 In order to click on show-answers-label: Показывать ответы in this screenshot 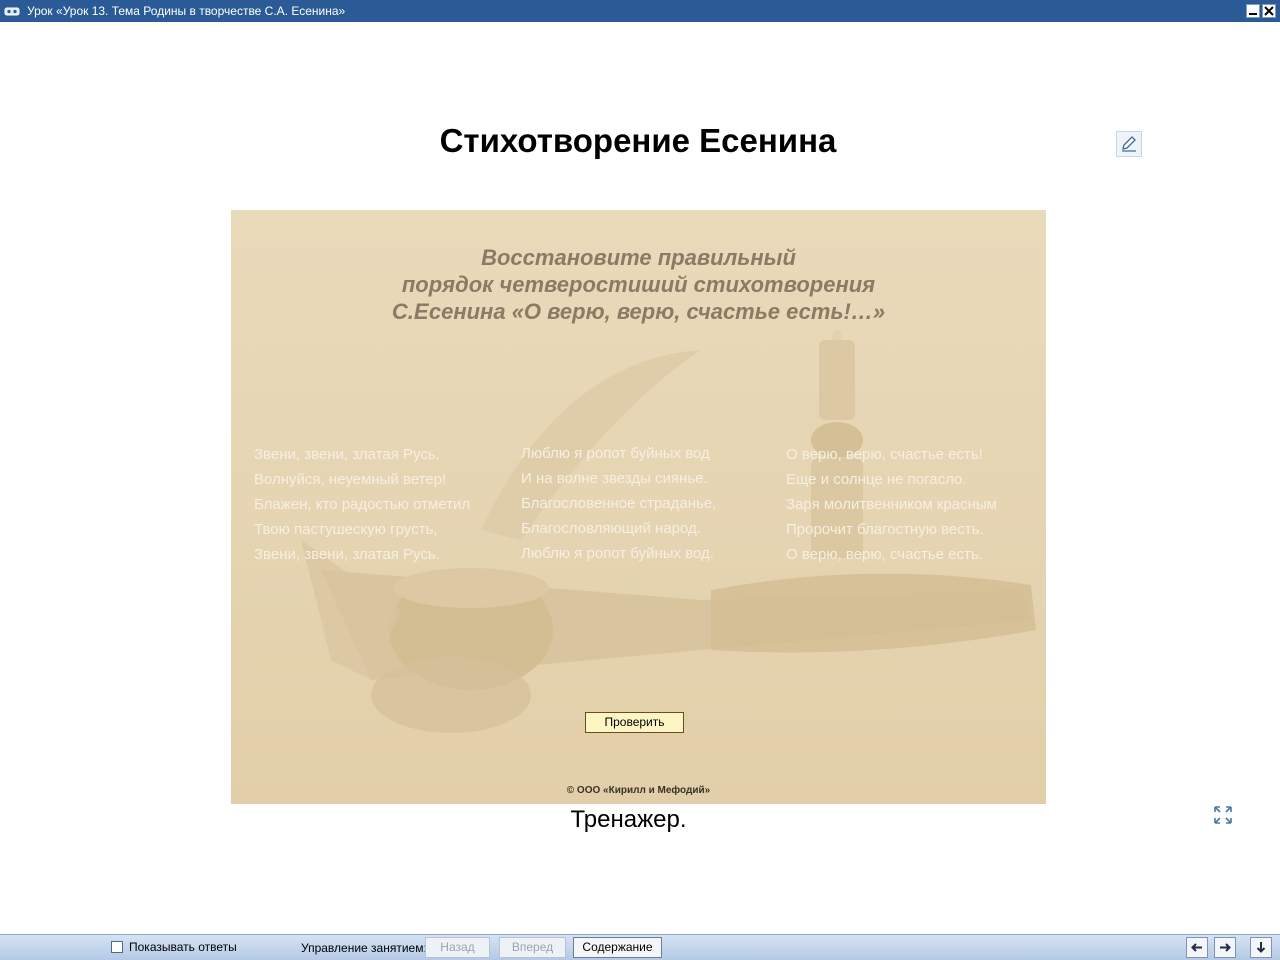, I will do `click(183, 947)`.